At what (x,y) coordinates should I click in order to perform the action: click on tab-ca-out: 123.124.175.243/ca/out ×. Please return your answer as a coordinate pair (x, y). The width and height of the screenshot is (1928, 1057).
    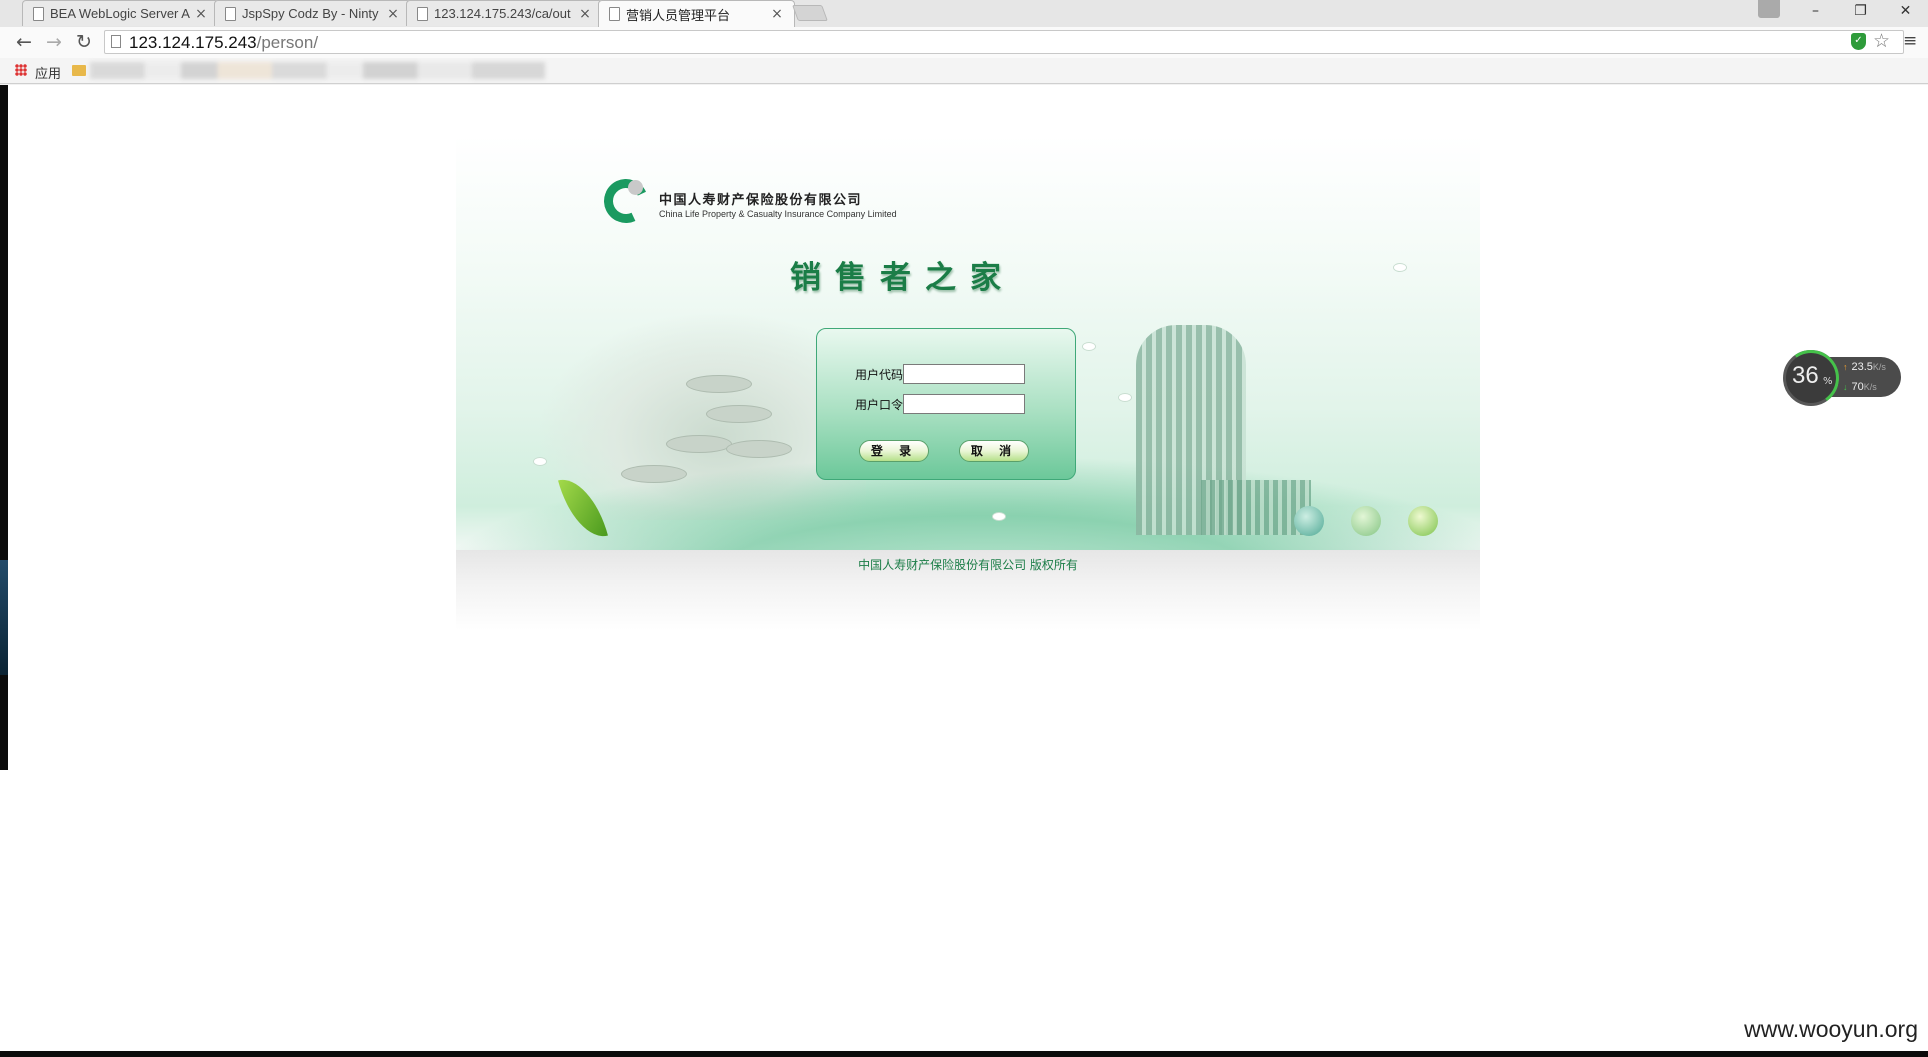
    Looking at the image, I should click on (504, 13).